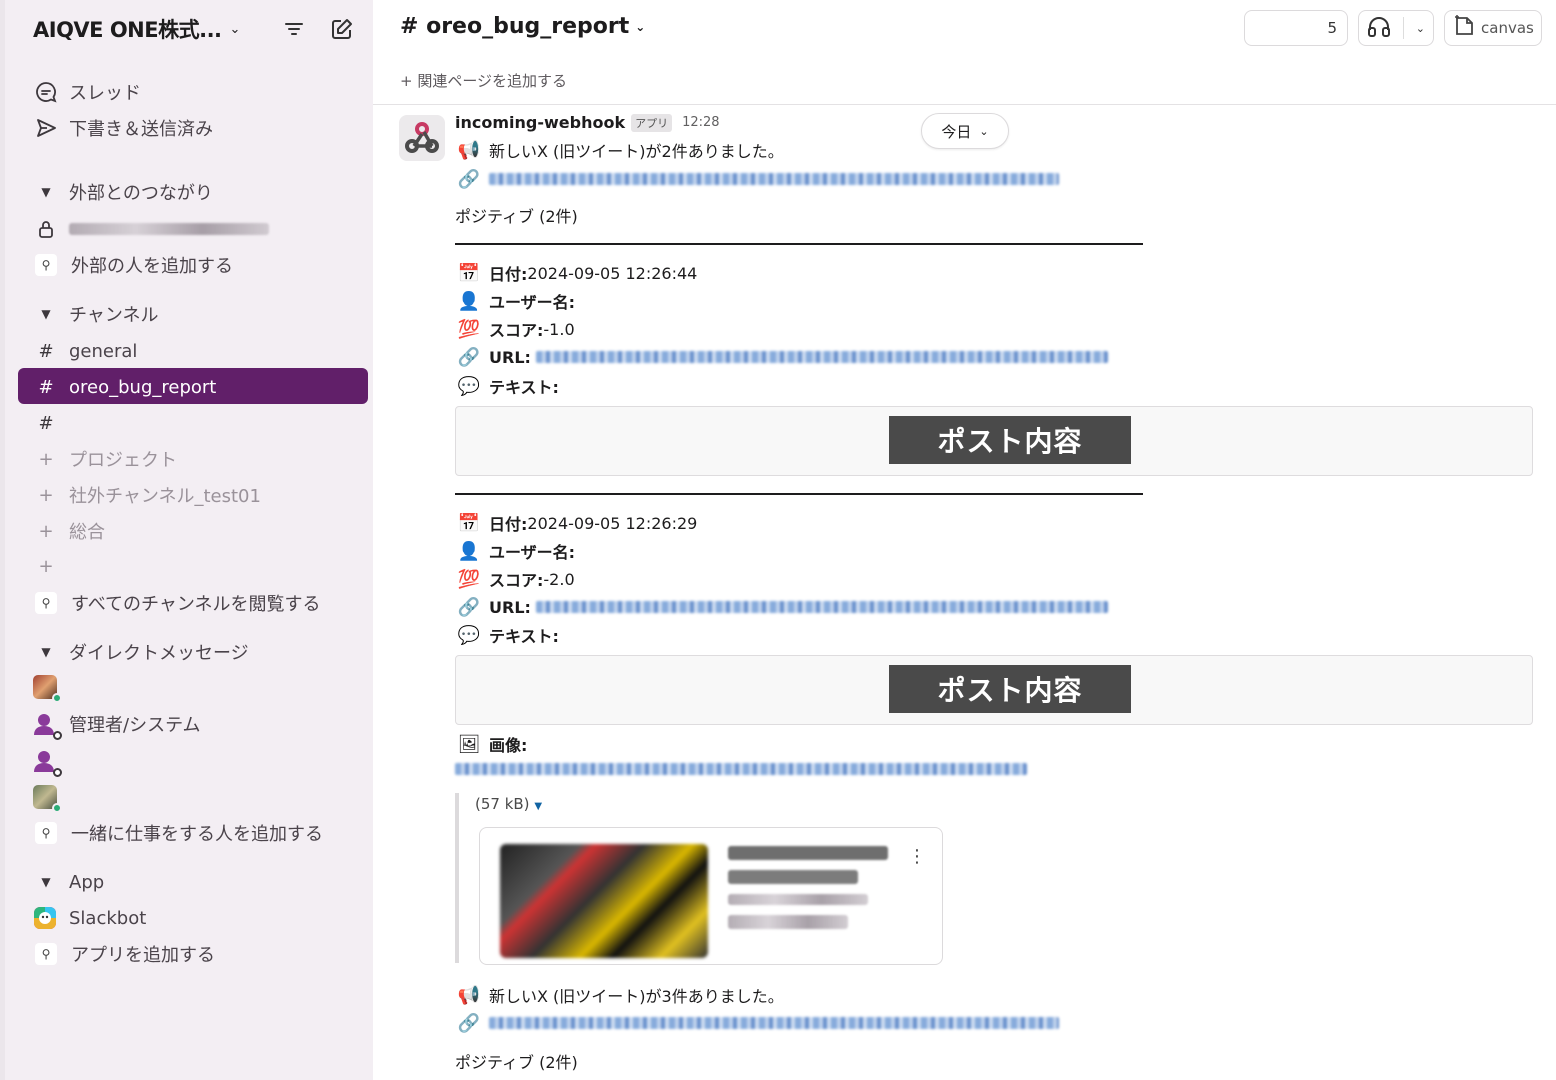  What do you see at coordinates (422, 138) in the screenshot?
I see `webhook-avatar` at bounding box center [422, 138].